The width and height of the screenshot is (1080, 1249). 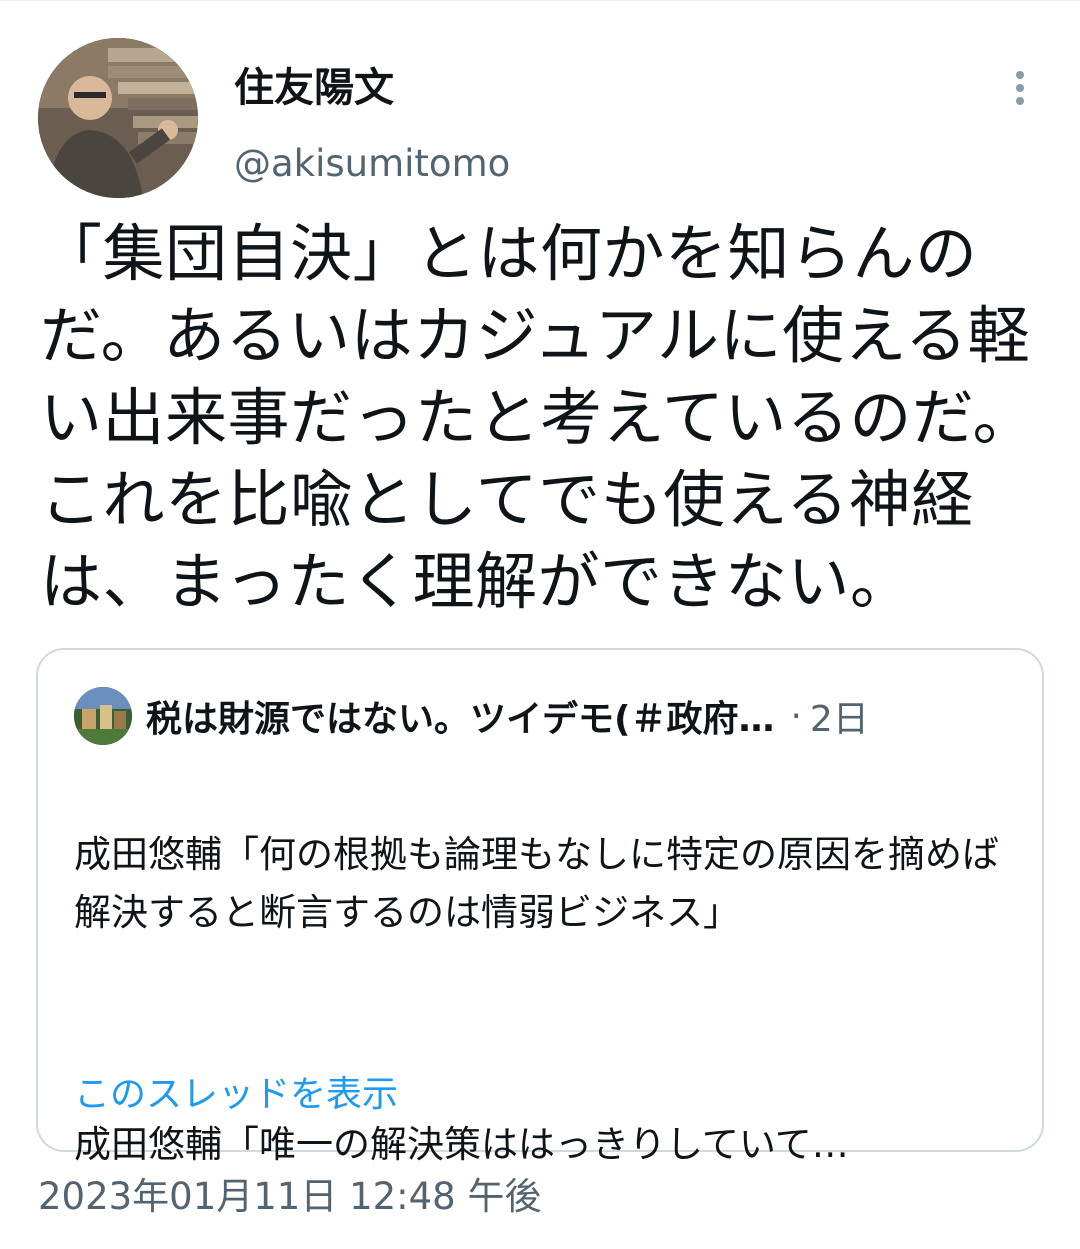 What do you see at coordinates (372, 88) in the screenshot?
I see `author-display-name: 住友陽文` at bounding box center [372, 88].